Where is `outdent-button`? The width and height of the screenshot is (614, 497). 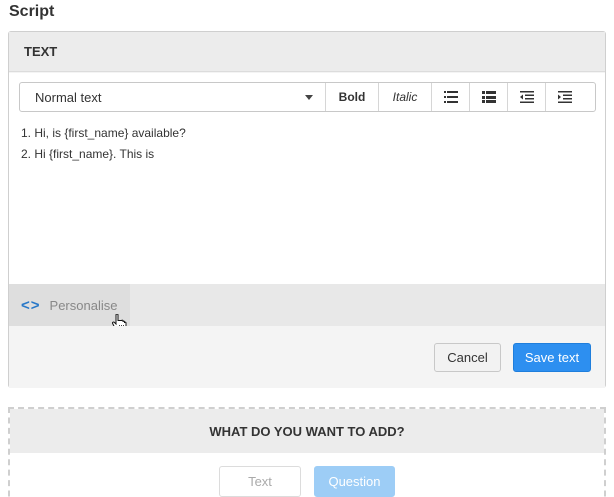
outdent-button is located at coordinates (527, 97).